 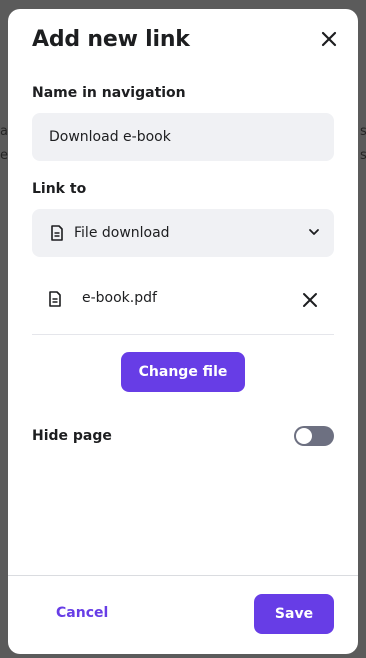 What do you see at coordinates (4, 131) in the screenshot?
I see `background-text-fragment: a` at bounding box center [4, 131].